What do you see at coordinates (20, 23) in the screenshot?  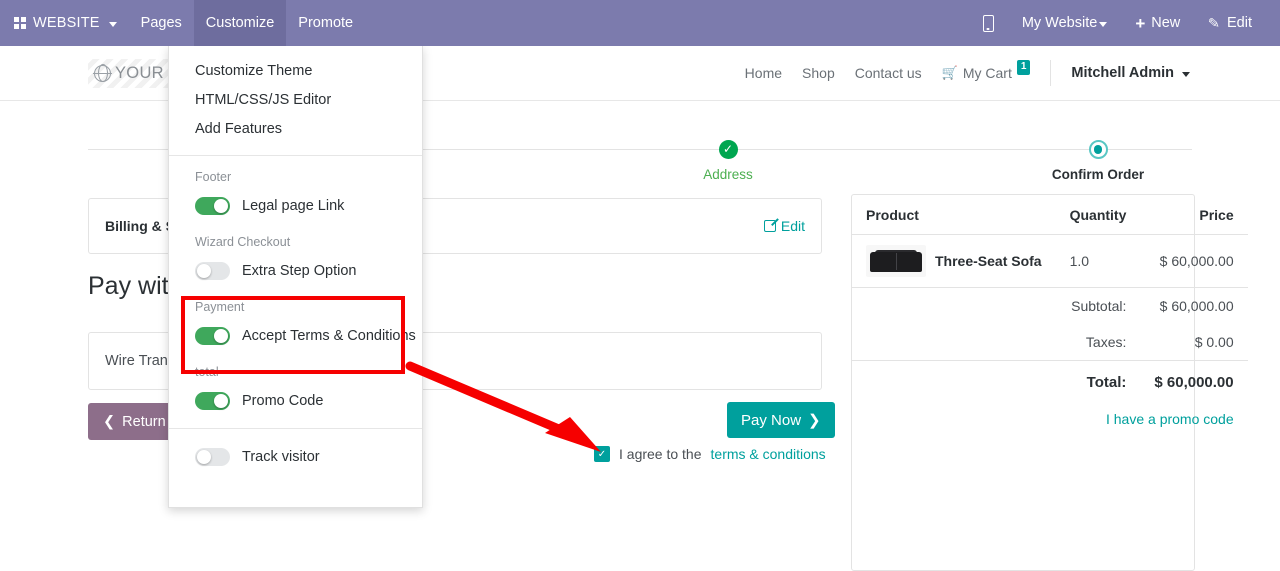 I see `grid-icon` at bounding box center [20, 23].